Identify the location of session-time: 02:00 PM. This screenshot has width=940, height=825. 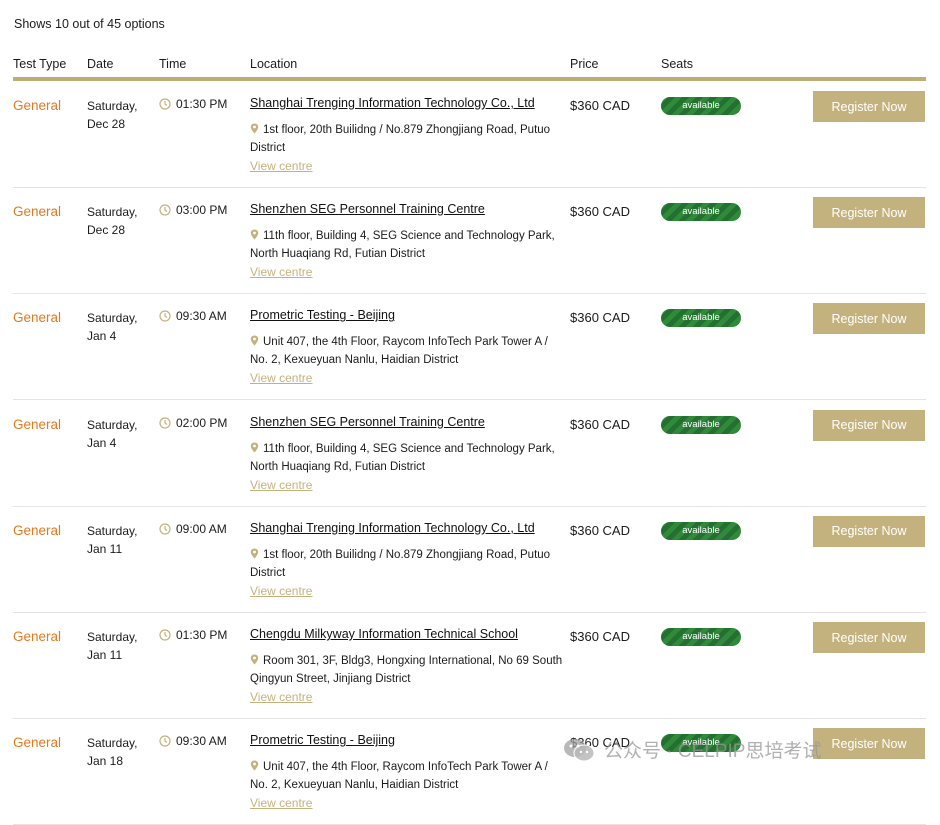
(193, 423).